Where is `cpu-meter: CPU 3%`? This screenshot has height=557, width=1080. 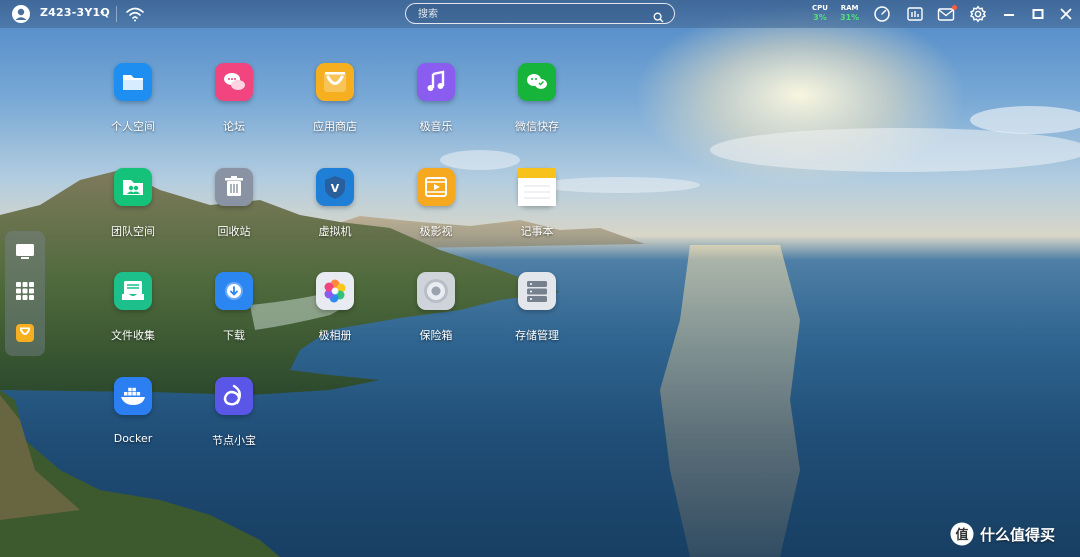
cpu-meter: CPU 3% is located at coordinates (820, 13).